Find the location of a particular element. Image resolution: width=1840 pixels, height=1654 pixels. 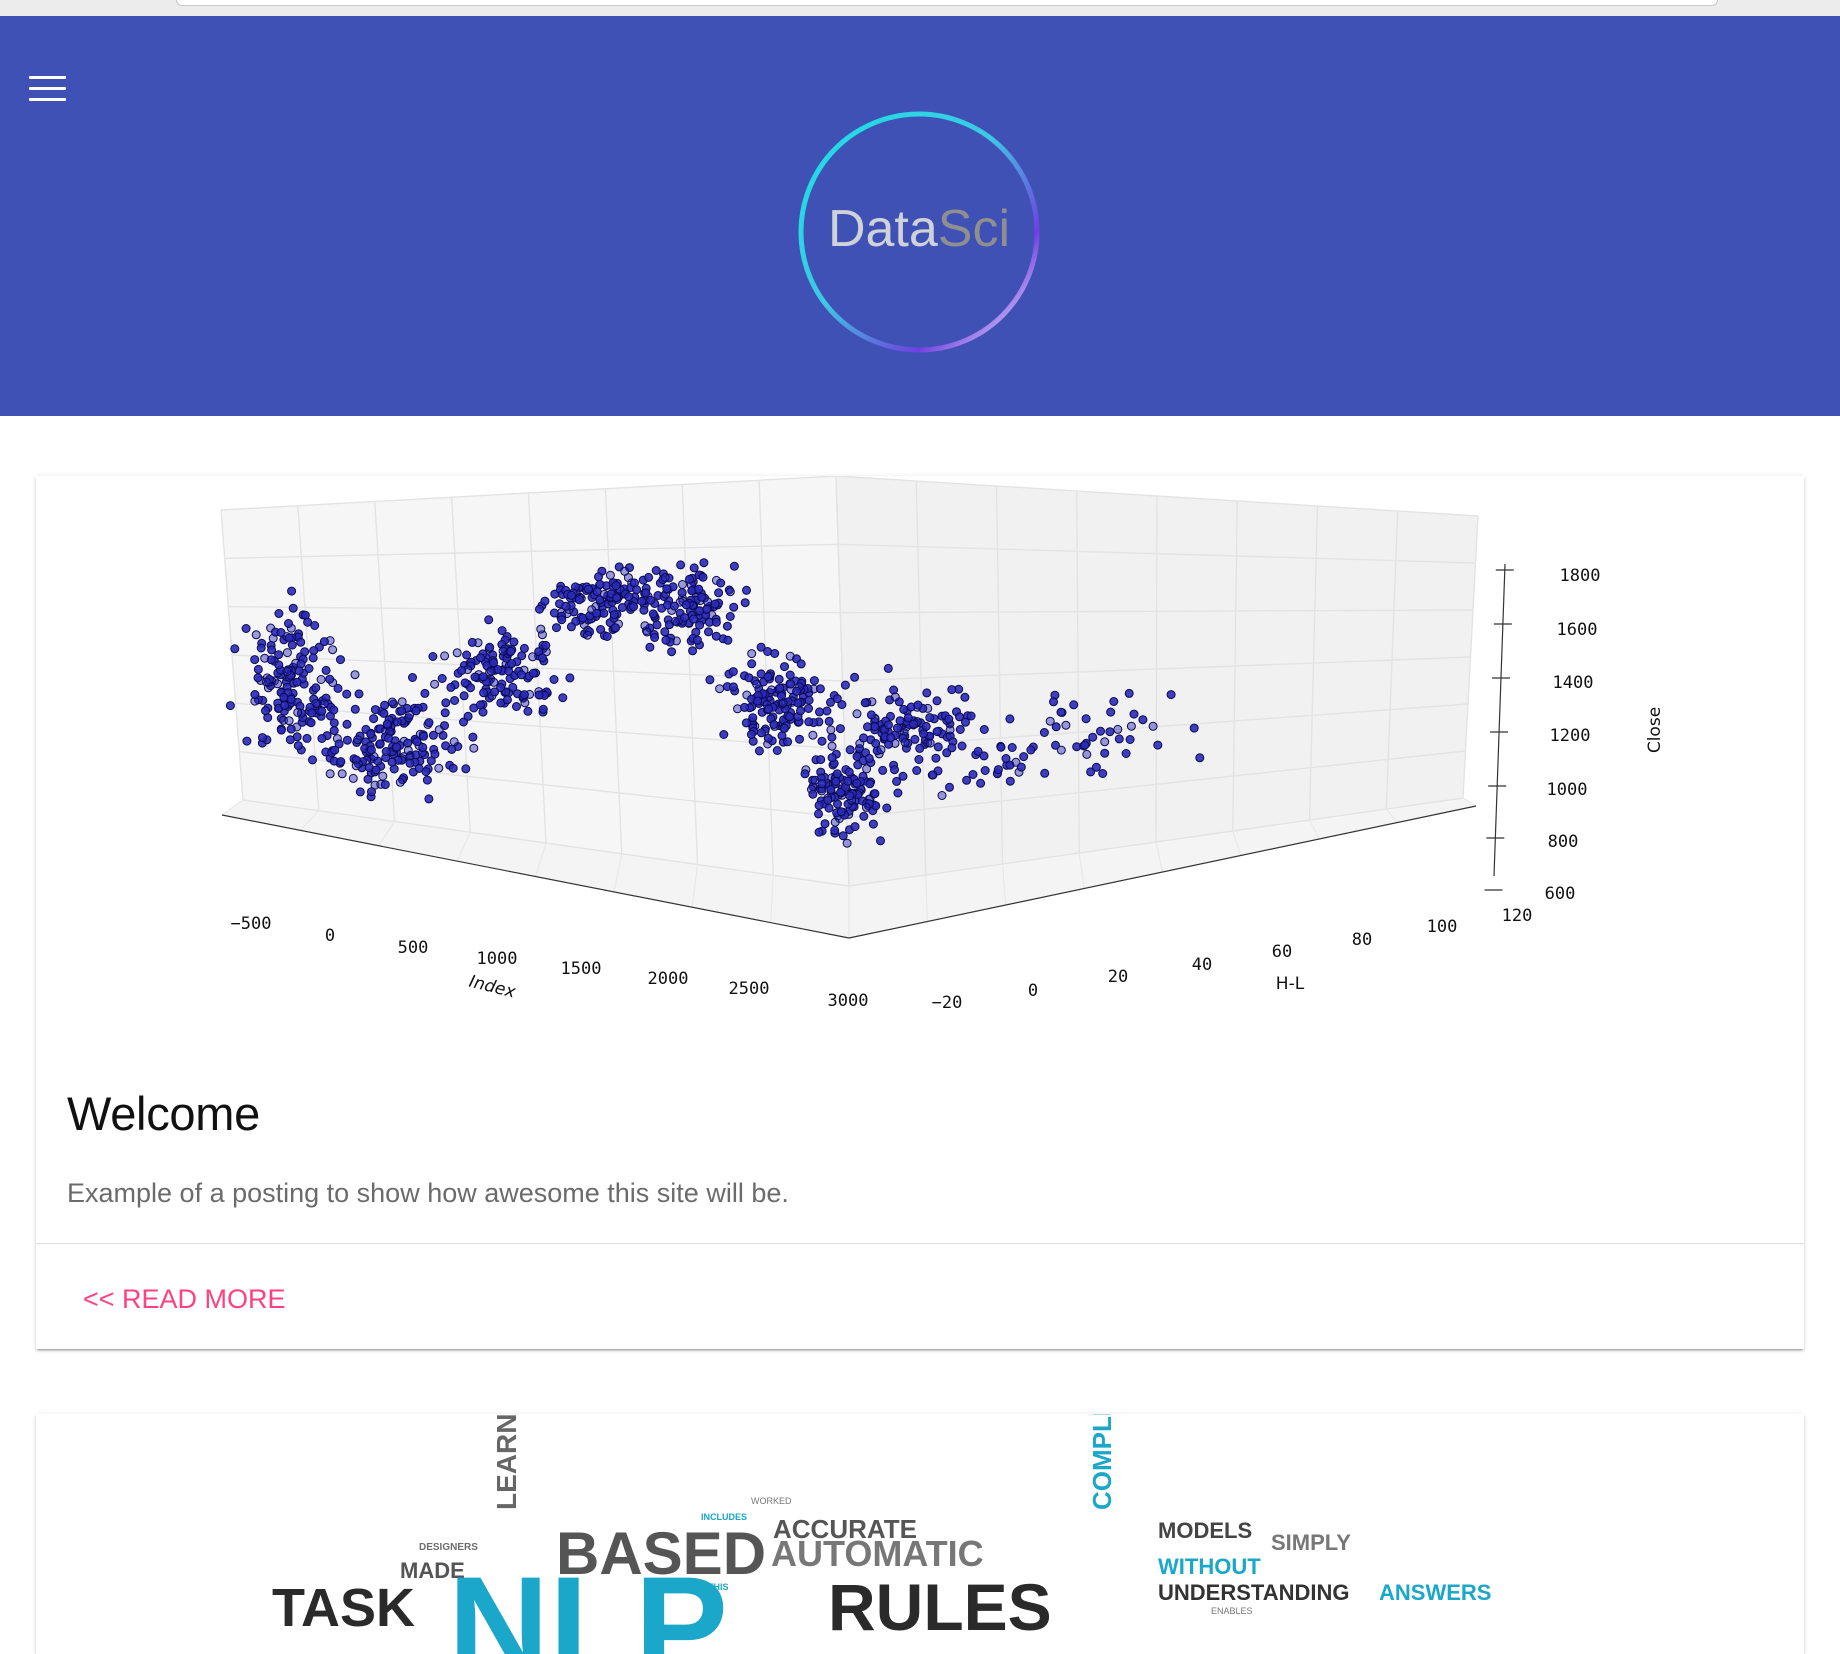

word-cloud-word: UNDERSTANDING is located at coordinates (1253, 1592).